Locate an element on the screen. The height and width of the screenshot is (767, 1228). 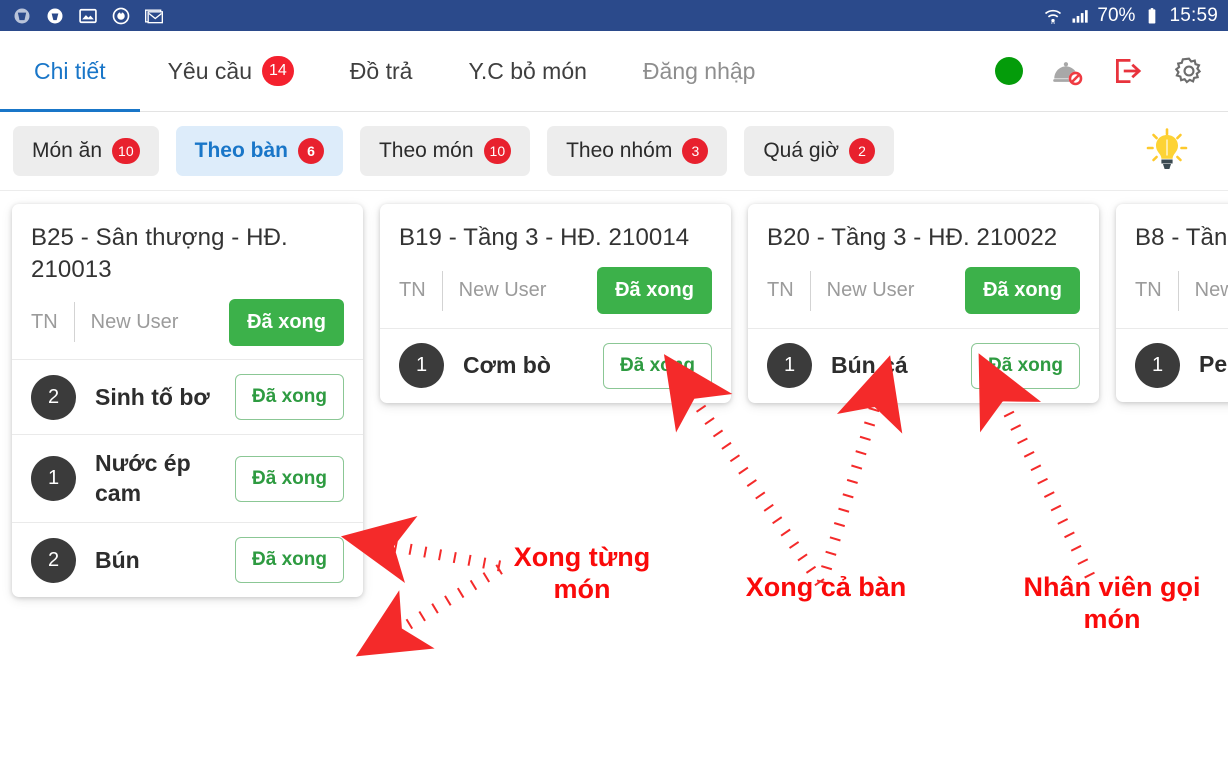
chip-theo-mon: Theo món 10 is located at coordinates (445, 151).